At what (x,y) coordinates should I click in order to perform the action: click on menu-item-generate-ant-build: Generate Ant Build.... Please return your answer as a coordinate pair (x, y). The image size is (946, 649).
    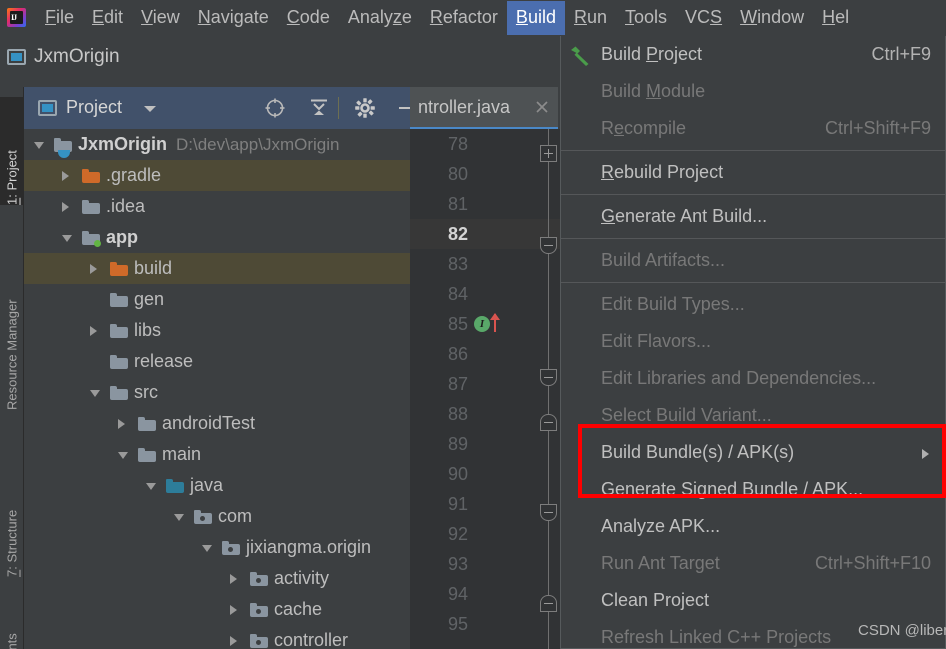
    Looking at the image, I should click on (753, 216).